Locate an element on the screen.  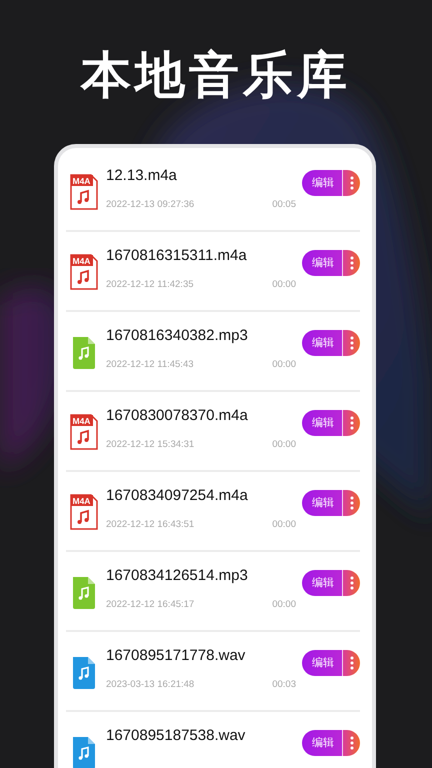
file-name: 1670834097254.m4a is located at coordinates (177, 496).